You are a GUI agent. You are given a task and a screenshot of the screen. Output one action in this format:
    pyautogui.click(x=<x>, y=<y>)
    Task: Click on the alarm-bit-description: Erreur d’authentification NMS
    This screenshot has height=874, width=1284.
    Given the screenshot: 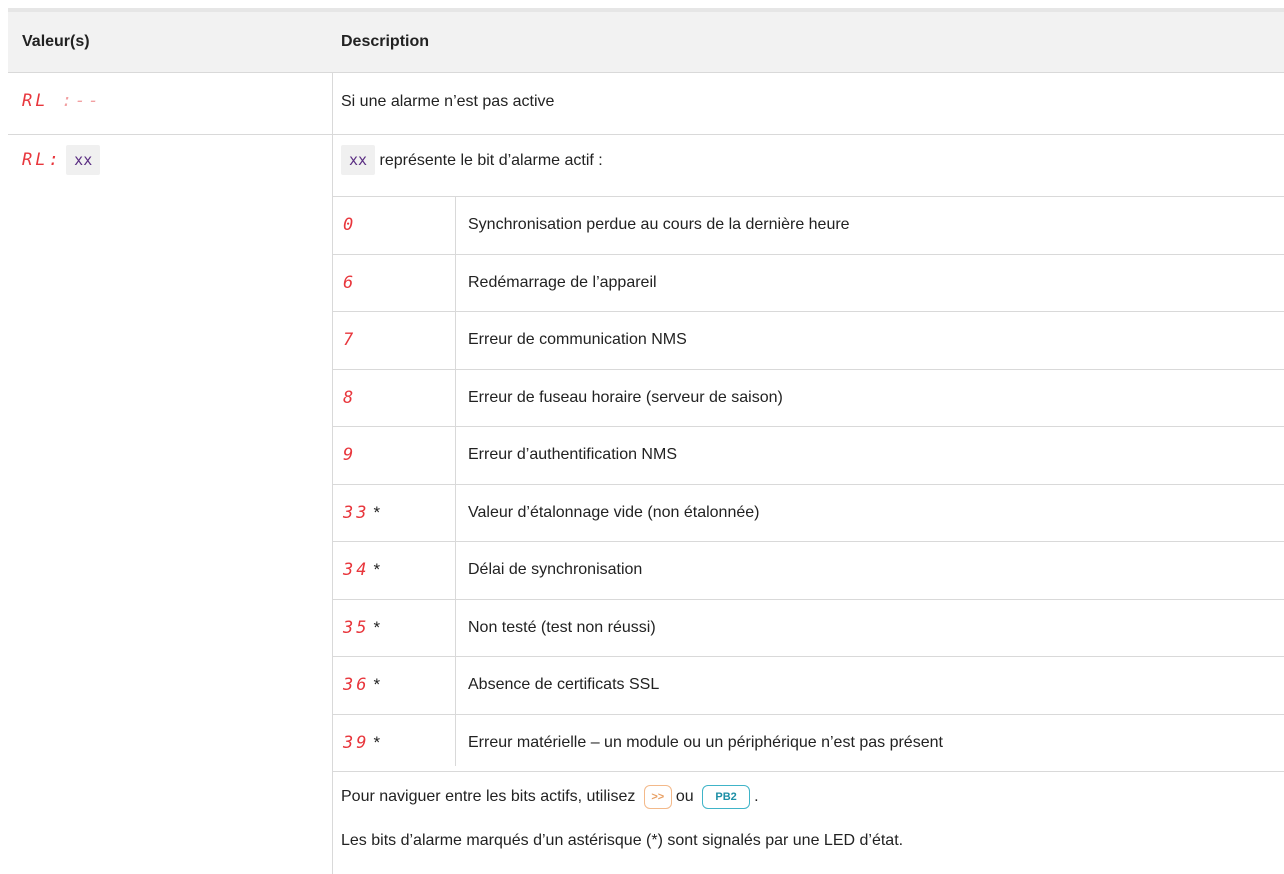 What is the action you would take?
    pyautogui.click(x=572, y=454)
    